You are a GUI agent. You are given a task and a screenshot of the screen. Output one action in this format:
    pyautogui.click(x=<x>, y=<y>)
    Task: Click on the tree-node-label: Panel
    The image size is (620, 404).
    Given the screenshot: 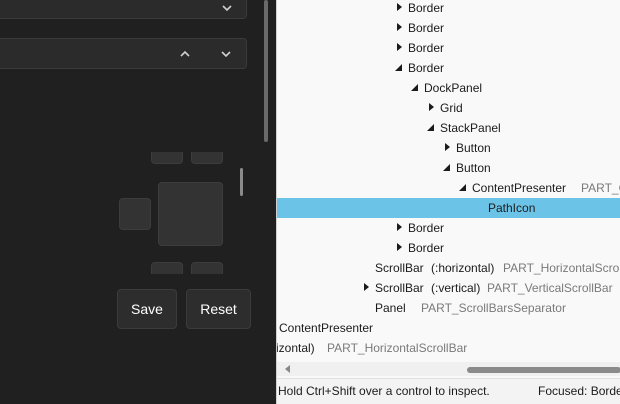 What is the action you would take?
    pyautogui.click(x=390, y=308)
    